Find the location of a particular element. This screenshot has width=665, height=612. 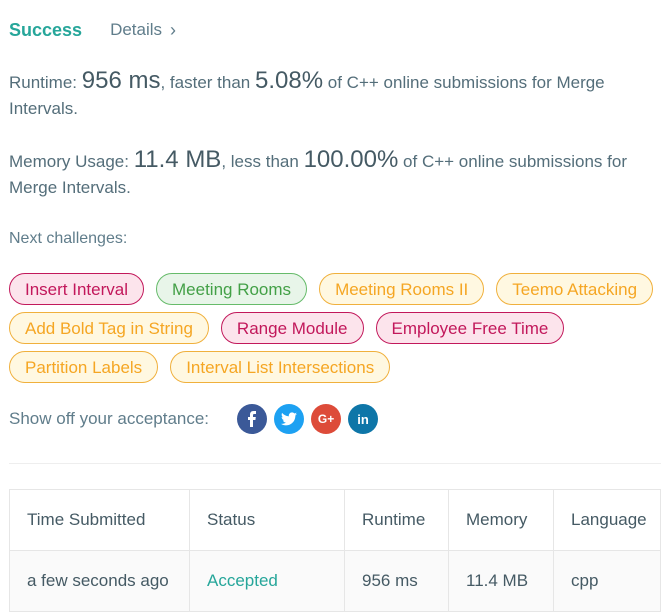

col-language: Language is located at coordinates (607, 520).